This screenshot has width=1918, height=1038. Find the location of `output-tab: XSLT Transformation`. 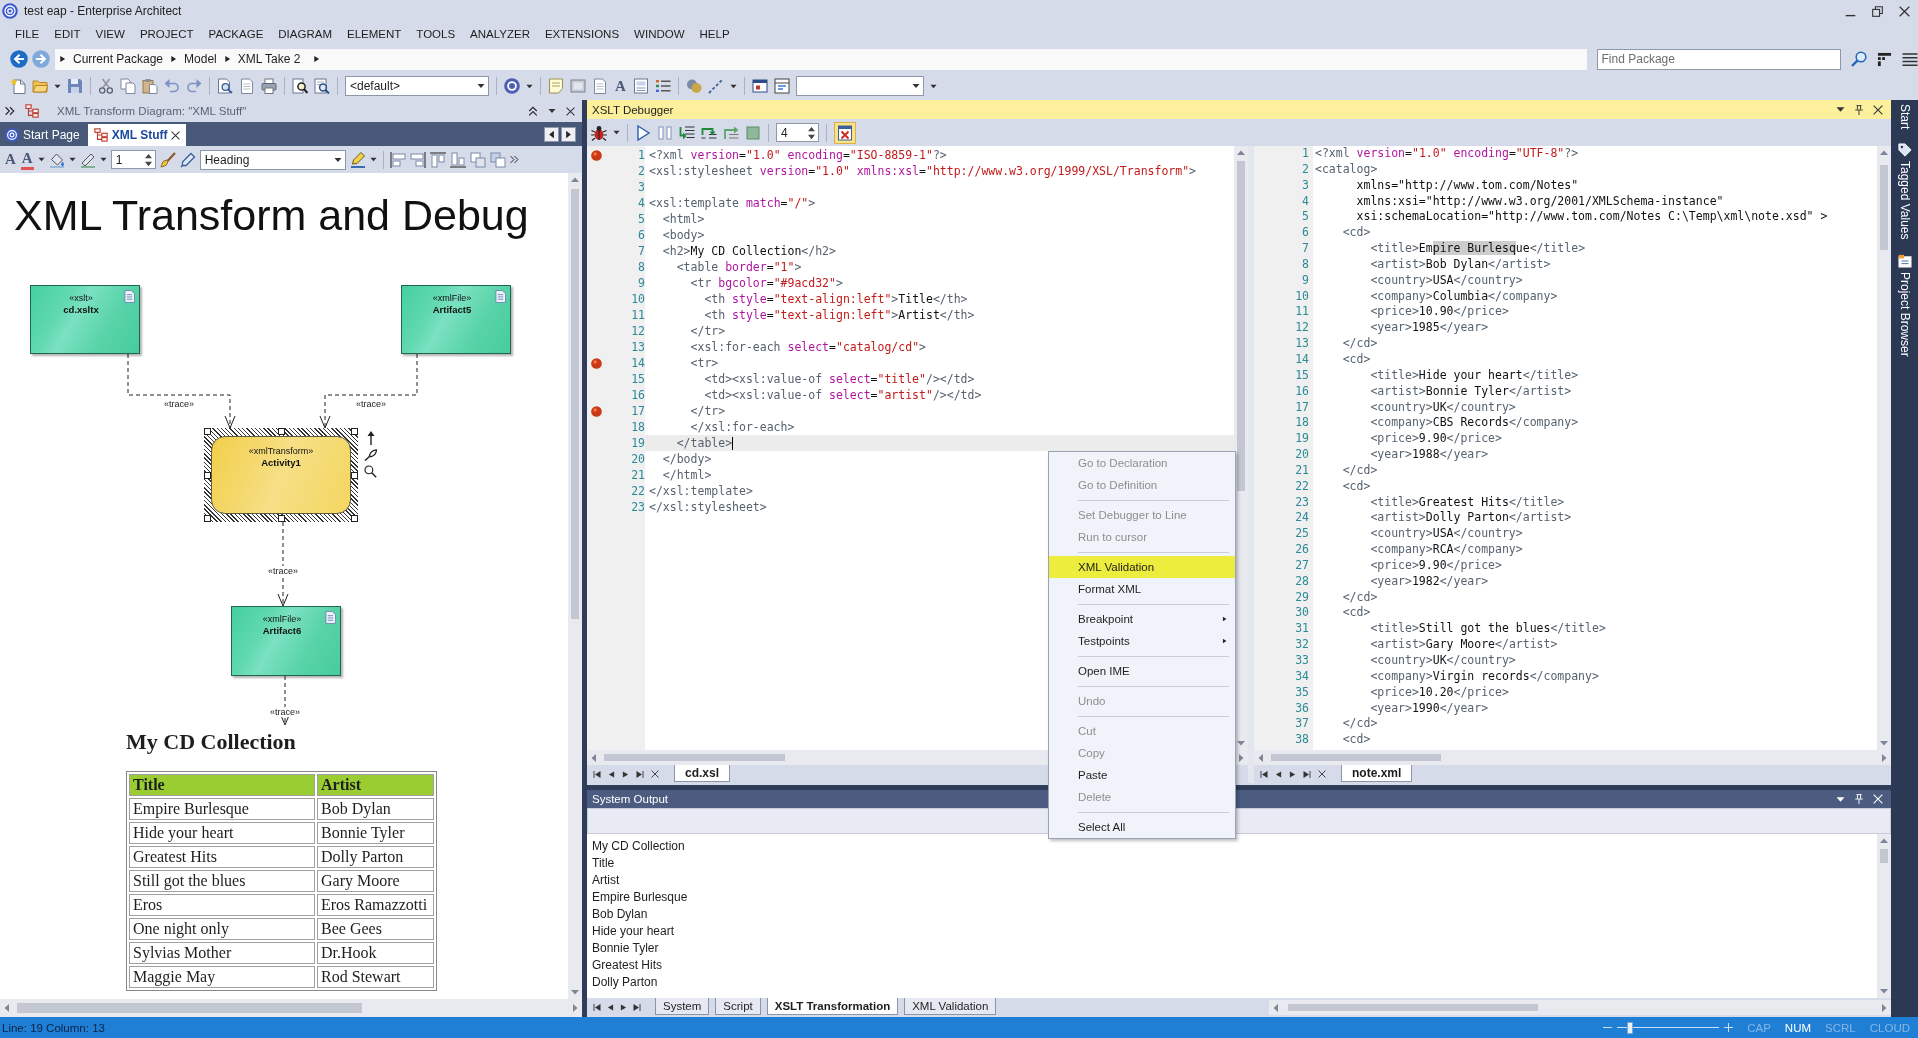

output-tab: XSLT Transformation is located at coordinates (832, 1006).